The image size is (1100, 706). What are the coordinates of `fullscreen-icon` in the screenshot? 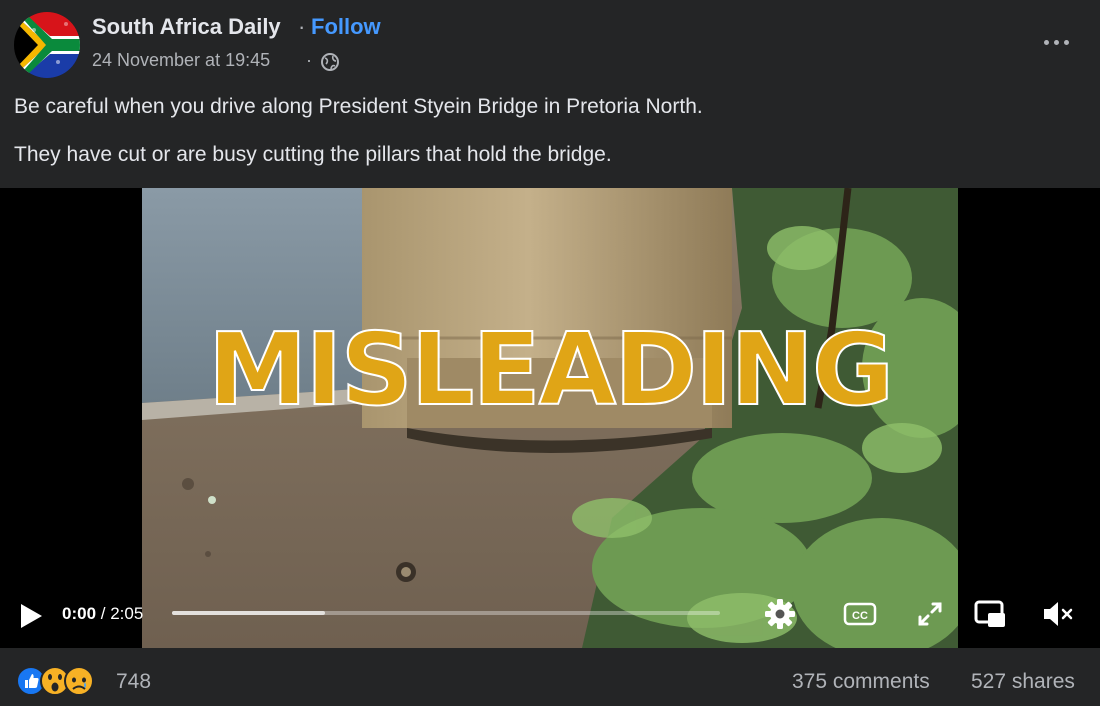 It's located at (930, 614).